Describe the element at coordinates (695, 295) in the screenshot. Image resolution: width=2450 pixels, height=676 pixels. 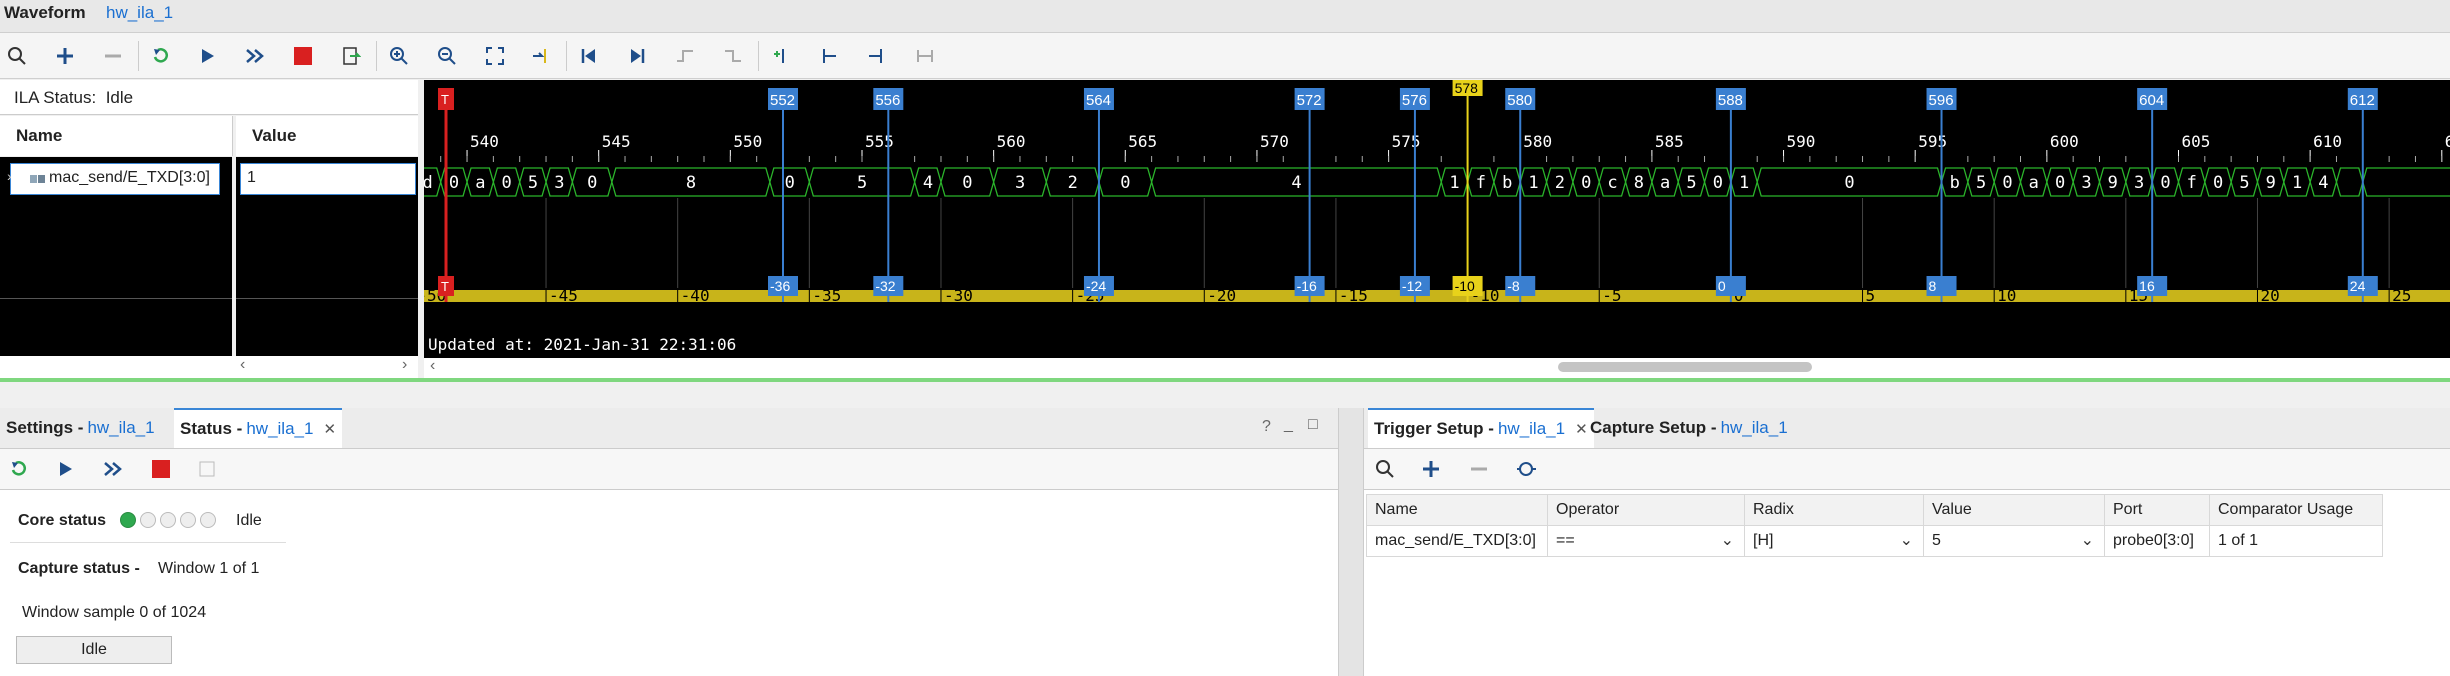
I see `bottom-tick-label: -40` at that location.